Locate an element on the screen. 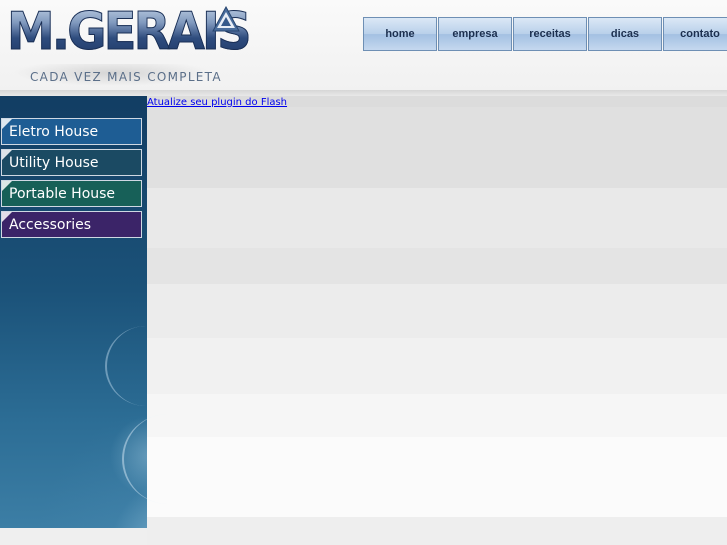  triangle-logo-icon is located at coordinates (226, 19).